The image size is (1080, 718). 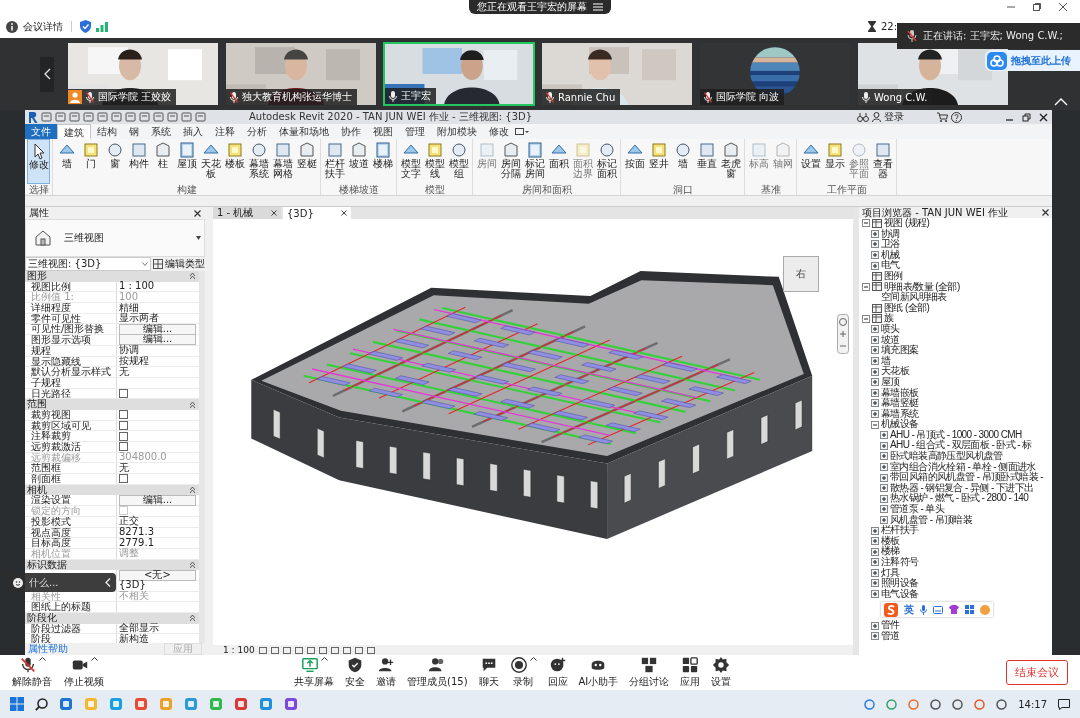 What do you see at coordinates (900, 583) in the screenshot?
I see `tree-item: 照明设备` at bounding box center [900, 583].